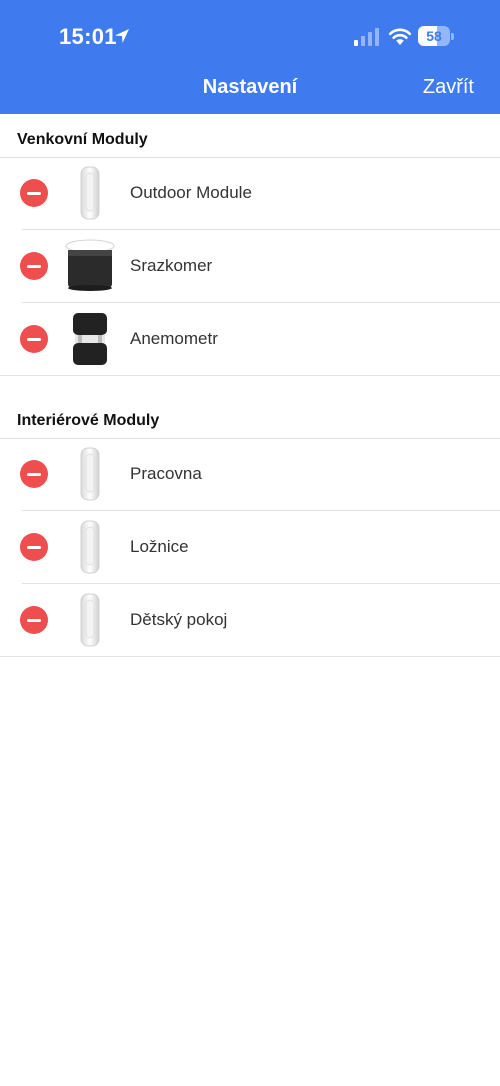  Describe the element at coordinates (88, 36) in the screenshot. I see `status-time: 15:01` at that location.